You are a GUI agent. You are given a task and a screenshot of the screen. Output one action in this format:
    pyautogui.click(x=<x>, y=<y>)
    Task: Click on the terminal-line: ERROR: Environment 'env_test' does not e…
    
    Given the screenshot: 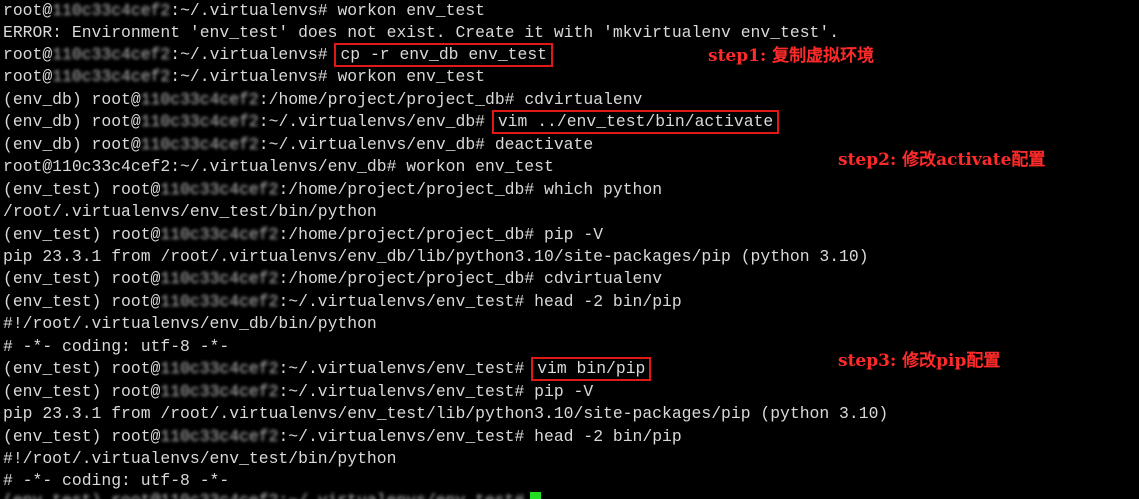 What is the action you would take?
    pyautogui.click(x=421, y=32)
    